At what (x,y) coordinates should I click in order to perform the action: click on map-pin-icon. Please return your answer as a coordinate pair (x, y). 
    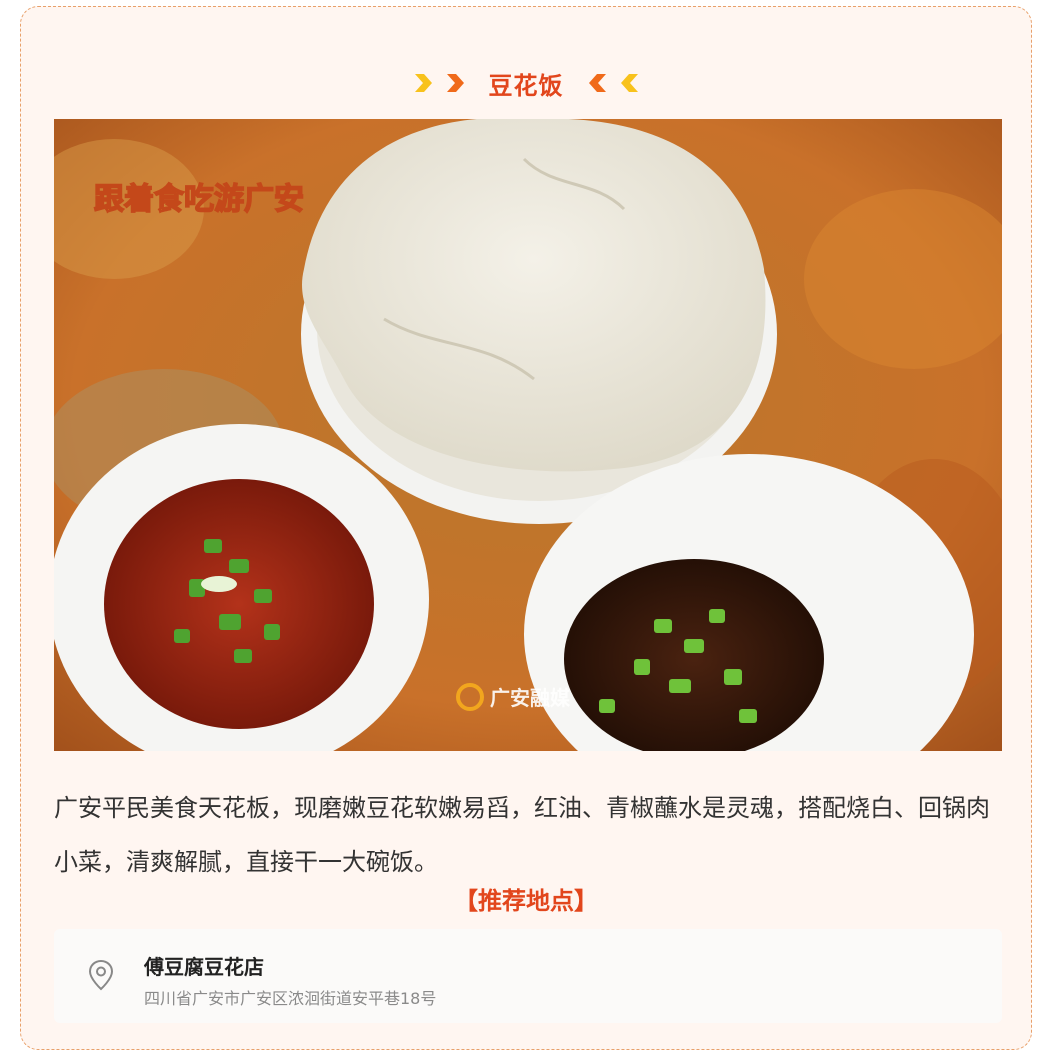
    Looking at the image, I should click on (101, 975).